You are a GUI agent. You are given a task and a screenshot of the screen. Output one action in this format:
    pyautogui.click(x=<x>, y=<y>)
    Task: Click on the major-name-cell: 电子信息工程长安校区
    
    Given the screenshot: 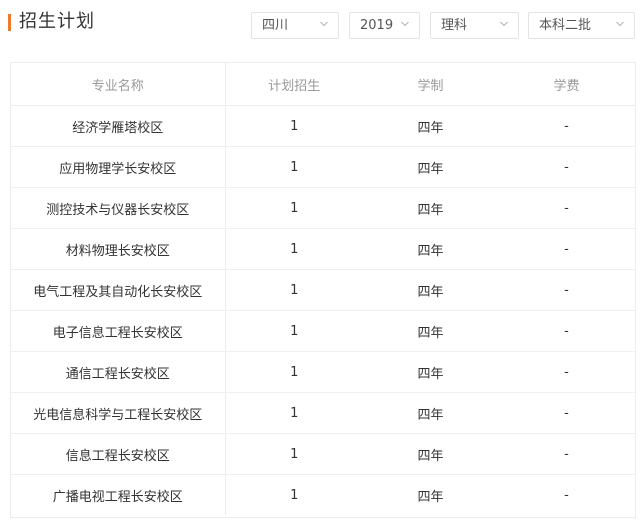 What is the action you would take?
    pyautogui.click(x=118, y=331)
    